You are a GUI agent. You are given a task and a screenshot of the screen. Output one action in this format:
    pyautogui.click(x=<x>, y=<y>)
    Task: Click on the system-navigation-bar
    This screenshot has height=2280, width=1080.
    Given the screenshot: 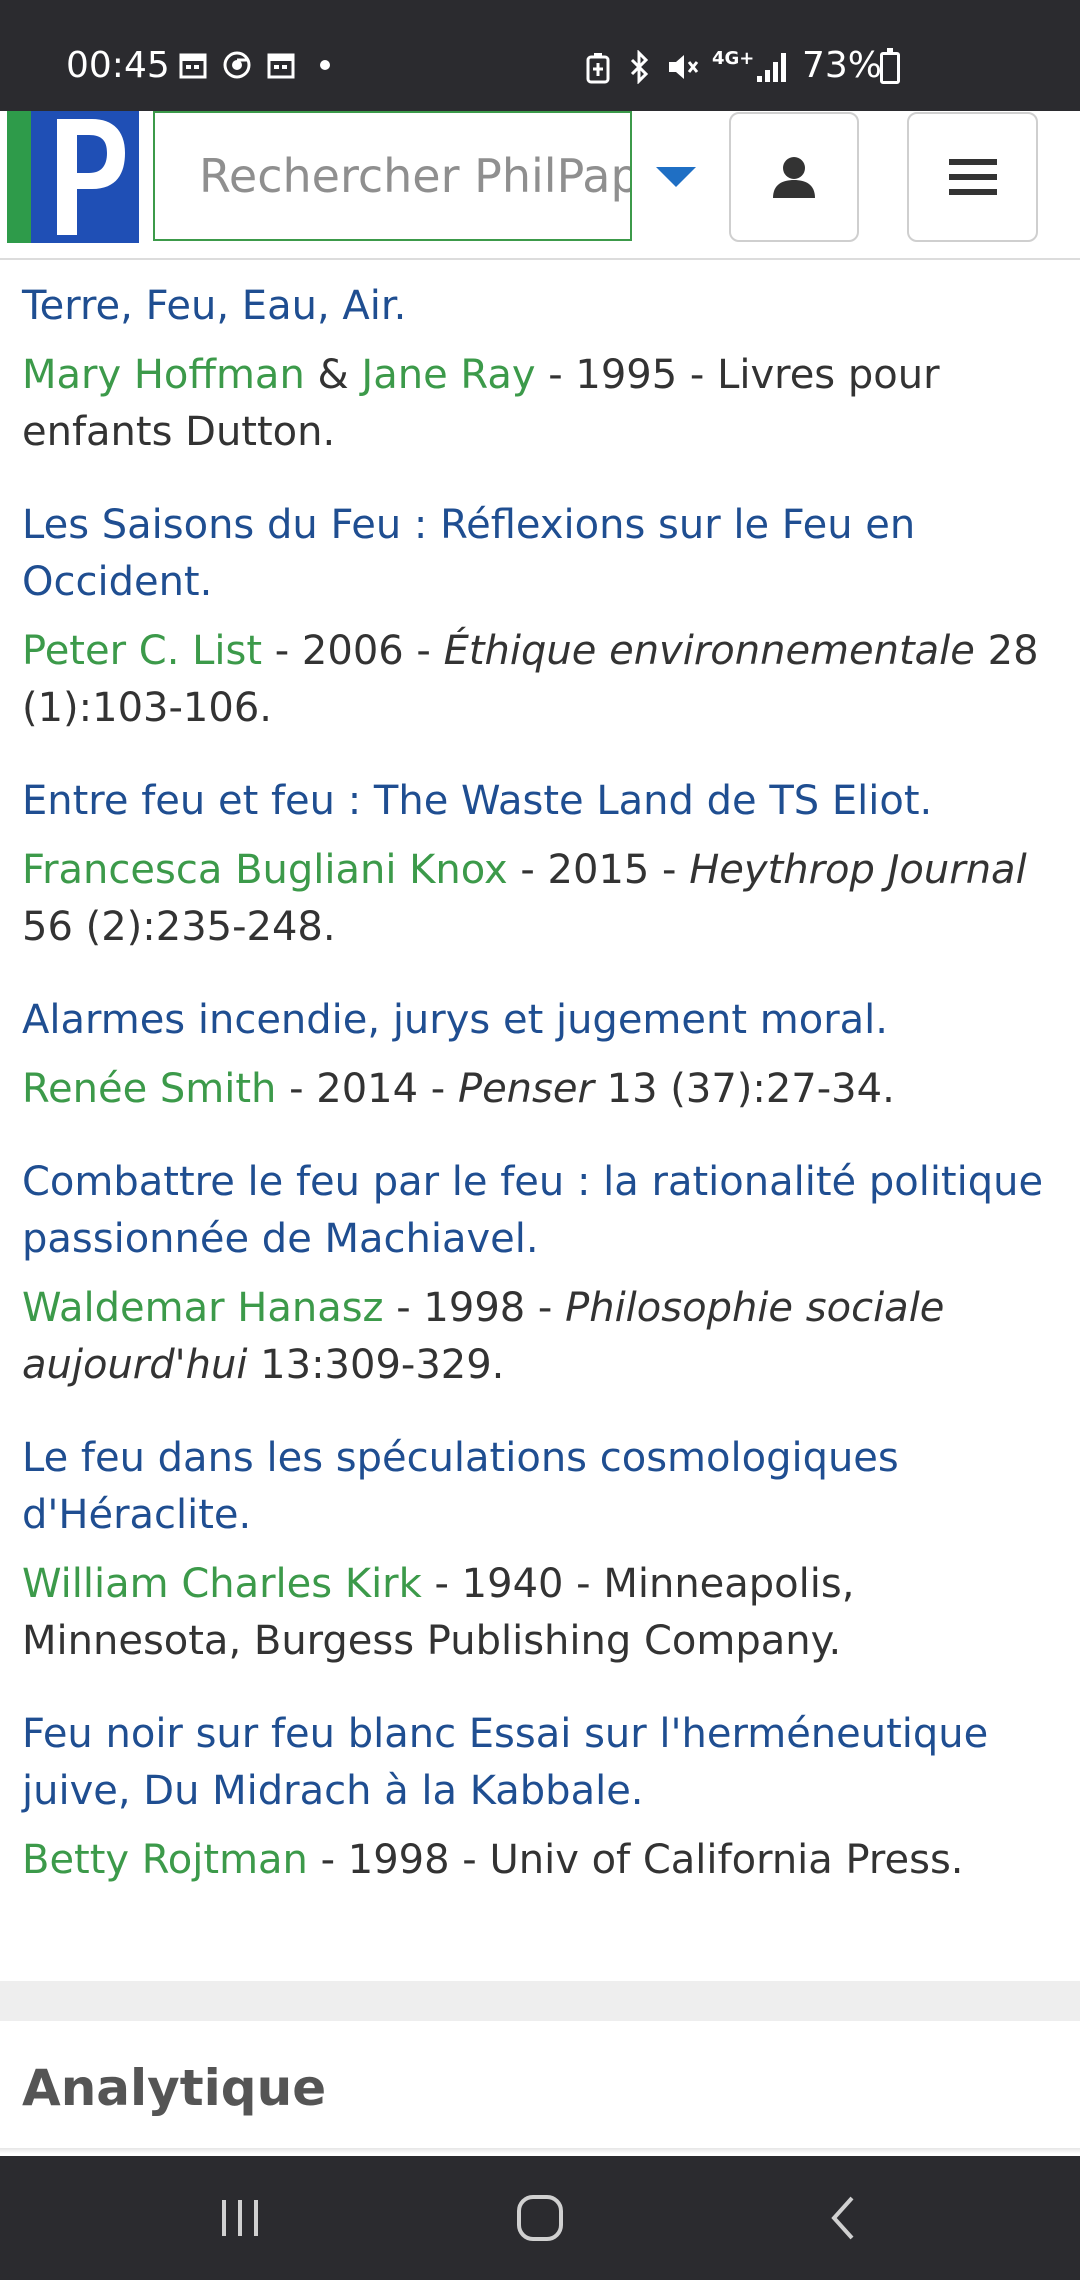 What is the action you would take?
    pyautogui.click(x=540, y=2218)
    